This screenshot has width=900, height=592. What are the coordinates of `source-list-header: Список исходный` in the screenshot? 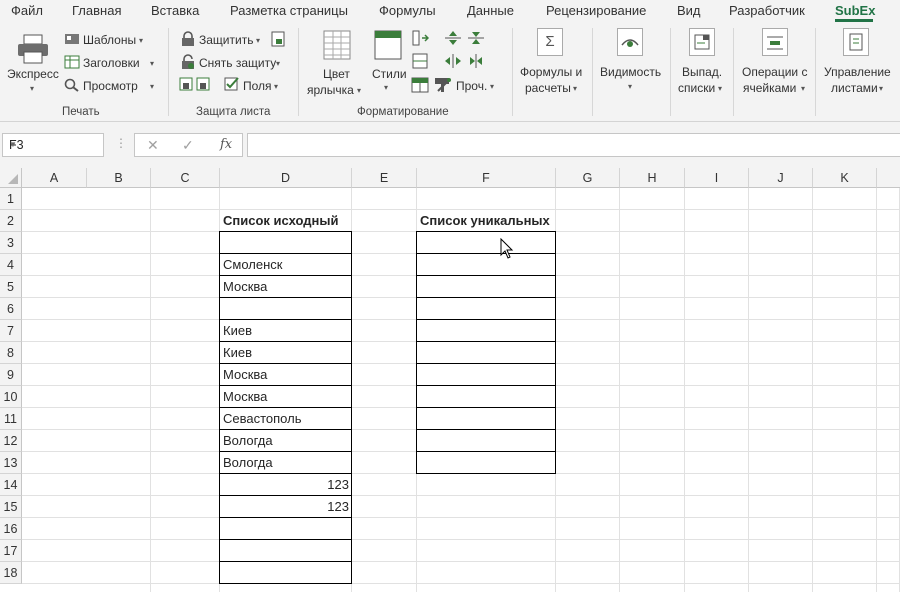 It's located at (286, 221).